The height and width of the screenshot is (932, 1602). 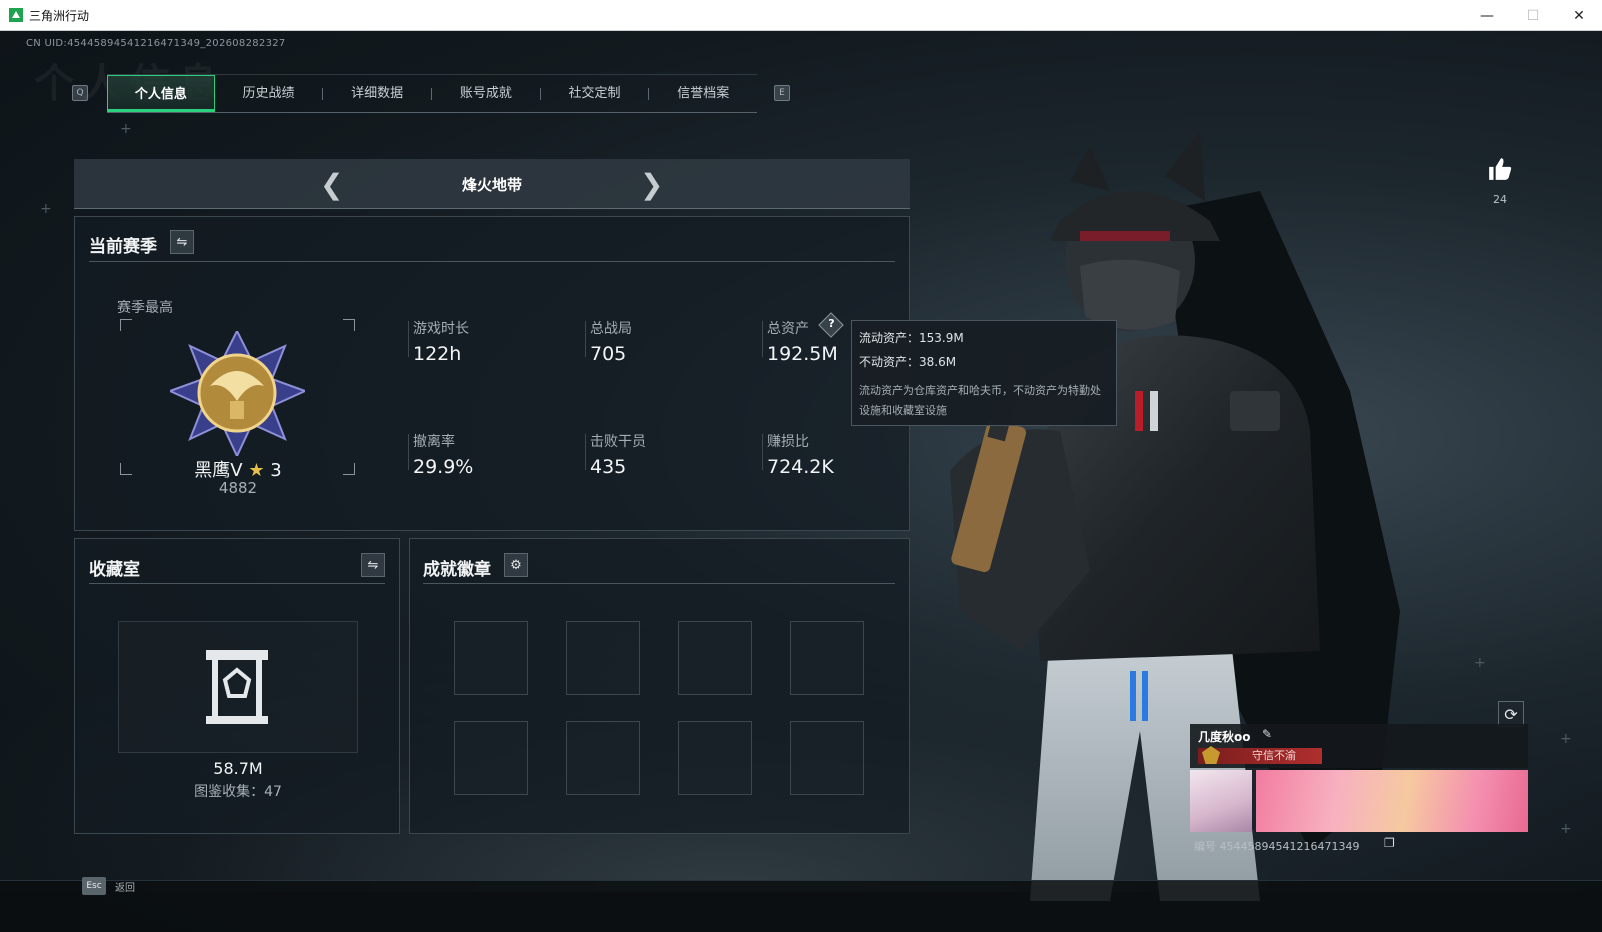 I want to click on window-controls: — ☐ ✕, so click(x=1533, y=15).